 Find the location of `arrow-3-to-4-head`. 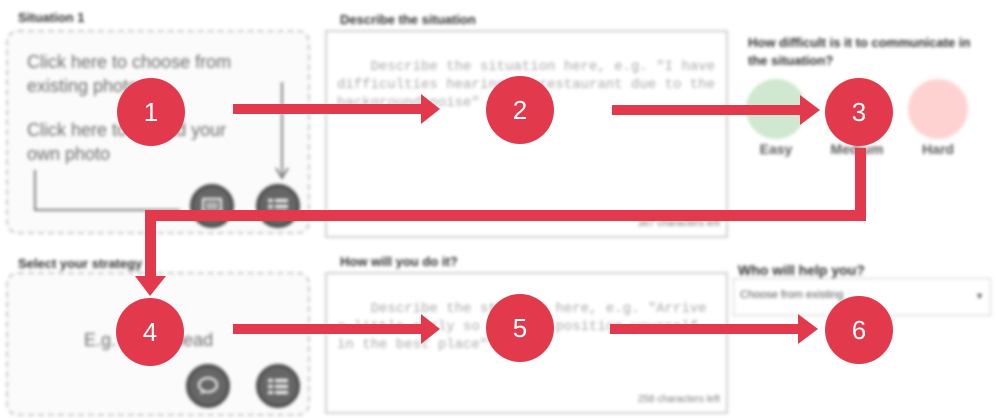

arrow-3-to-4-head is located at coordinates (150, 286).